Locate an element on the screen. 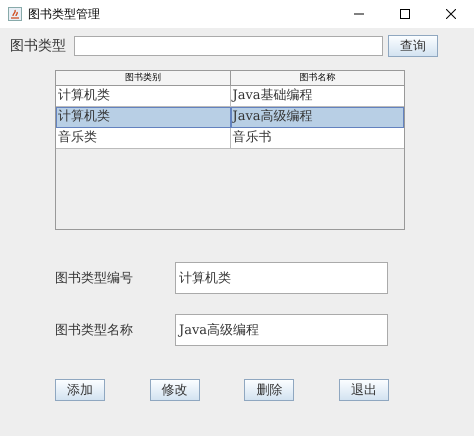 The image size is (474, 436). maximize-icon is located at coordinates (405, 14).